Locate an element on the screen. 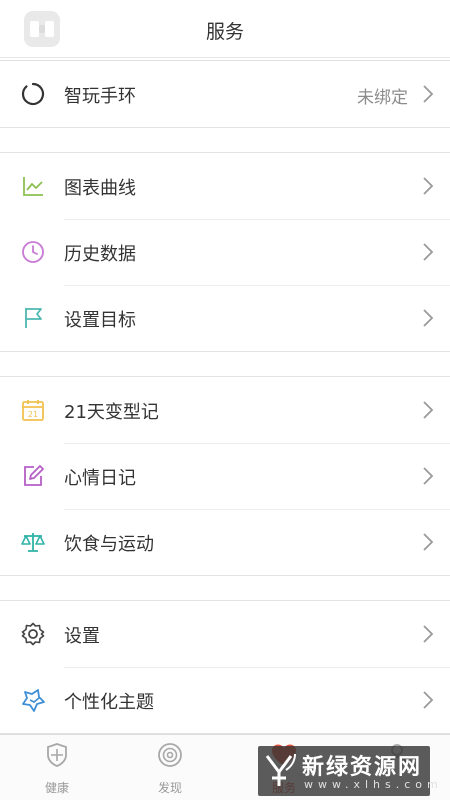 Image resolution: width=450 pixels, height=800 pixels. list-item-label: 历史数据 is located at coordinates (100, 254).